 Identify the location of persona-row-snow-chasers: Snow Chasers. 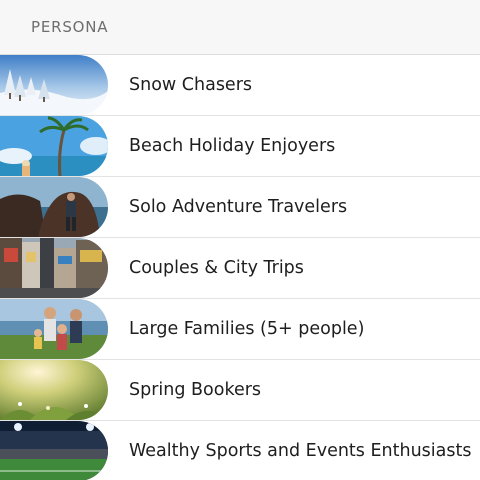
(240, 85).